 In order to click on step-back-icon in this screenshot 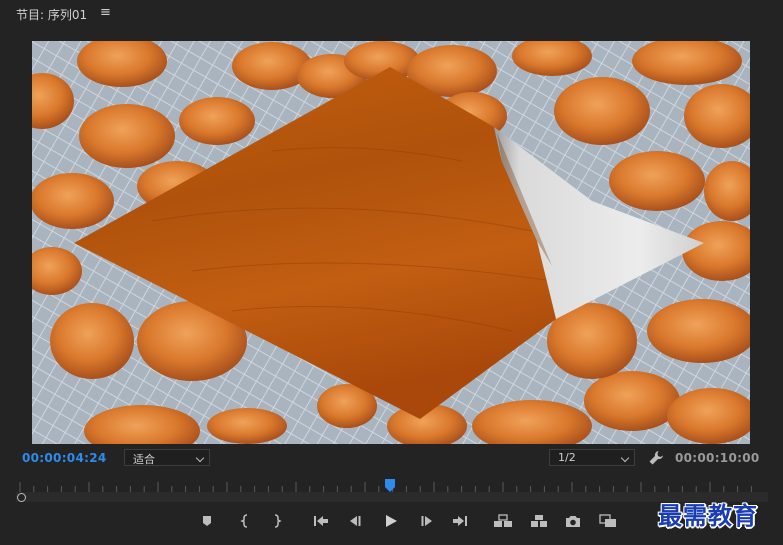, I will do `click(355, 521)`.